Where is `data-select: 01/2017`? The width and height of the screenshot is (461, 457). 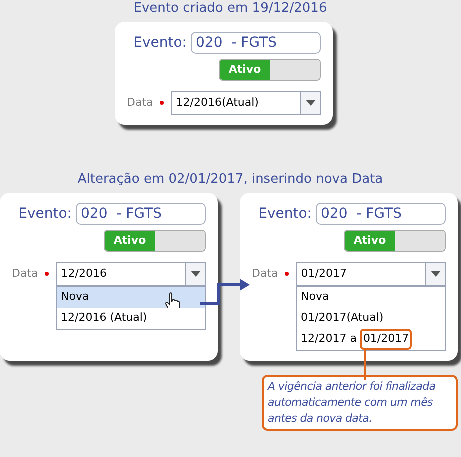
data-select: 01/2017 is located at coordinates (371, 274).